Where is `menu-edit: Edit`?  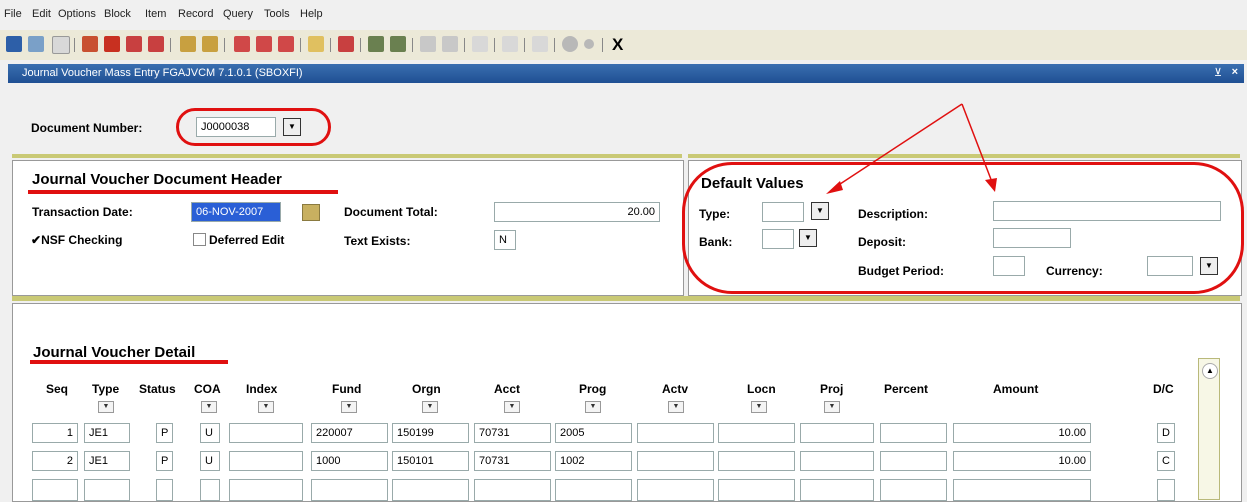
menu-edit: Edit is located at coordinates (41, 14).